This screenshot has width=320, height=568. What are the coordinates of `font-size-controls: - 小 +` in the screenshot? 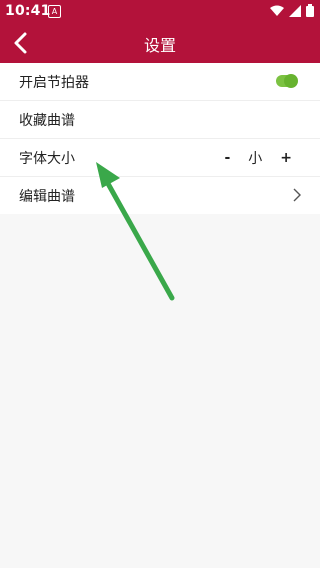 It's located at (258, 157).